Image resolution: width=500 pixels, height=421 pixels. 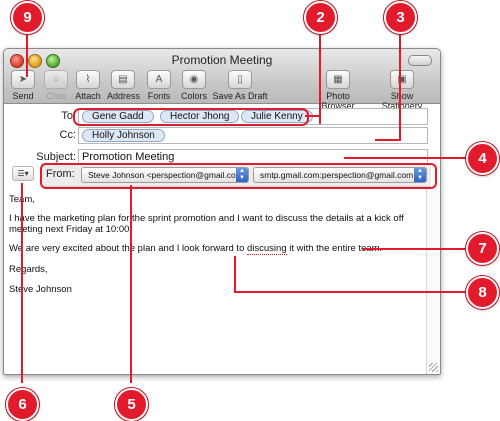 I want to click on callout-badge: 3, so click(x=400, y=17).